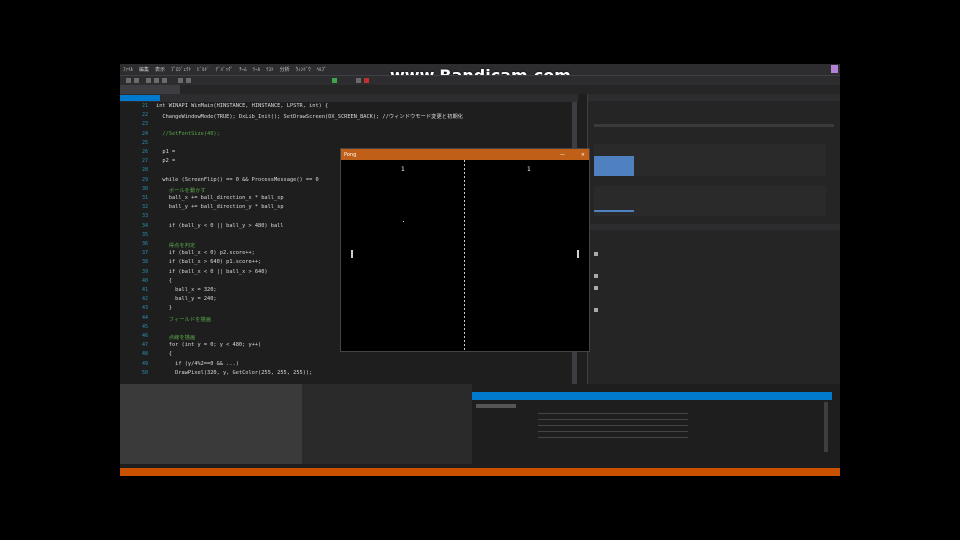 The image size is (960, 540). Describe the element at coordinates (144, 271) in the screenshot. I see `line-number: 39` at that location.